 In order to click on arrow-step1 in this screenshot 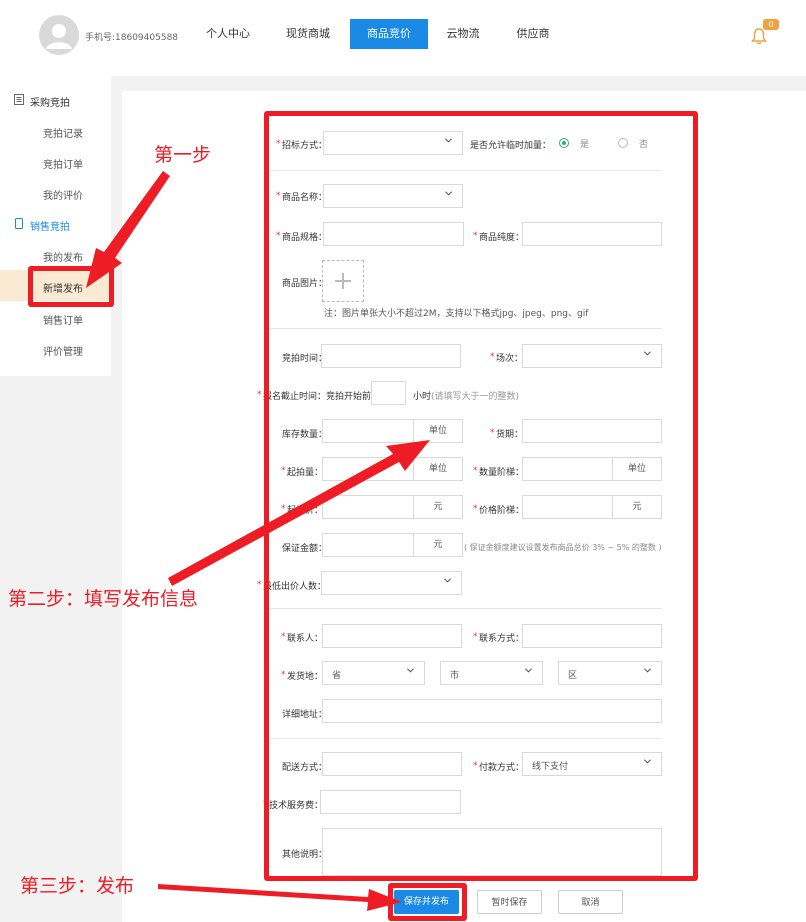, I will do `click(128, 229)`.